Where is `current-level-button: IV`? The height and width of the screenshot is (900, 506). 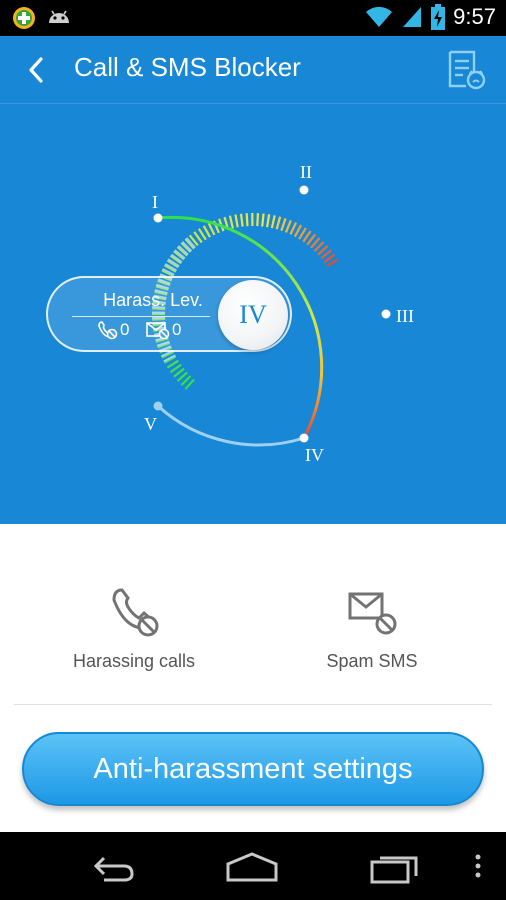 current-level-button: IV is located at coordinates (253, 315).